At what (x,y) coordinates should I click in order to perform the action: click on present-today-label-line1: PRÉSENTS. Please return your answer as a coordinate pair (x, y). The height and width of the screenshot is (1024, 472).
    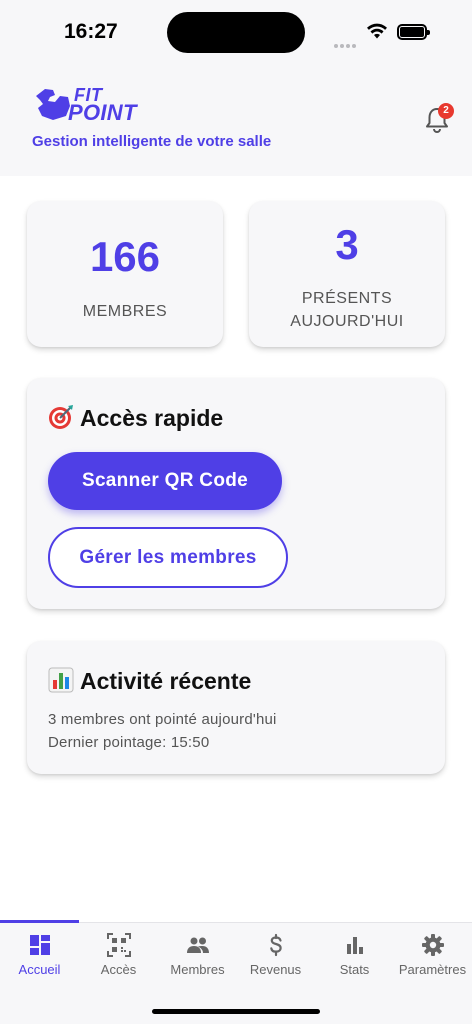
    Looking at the image, I should click on (347, 298).